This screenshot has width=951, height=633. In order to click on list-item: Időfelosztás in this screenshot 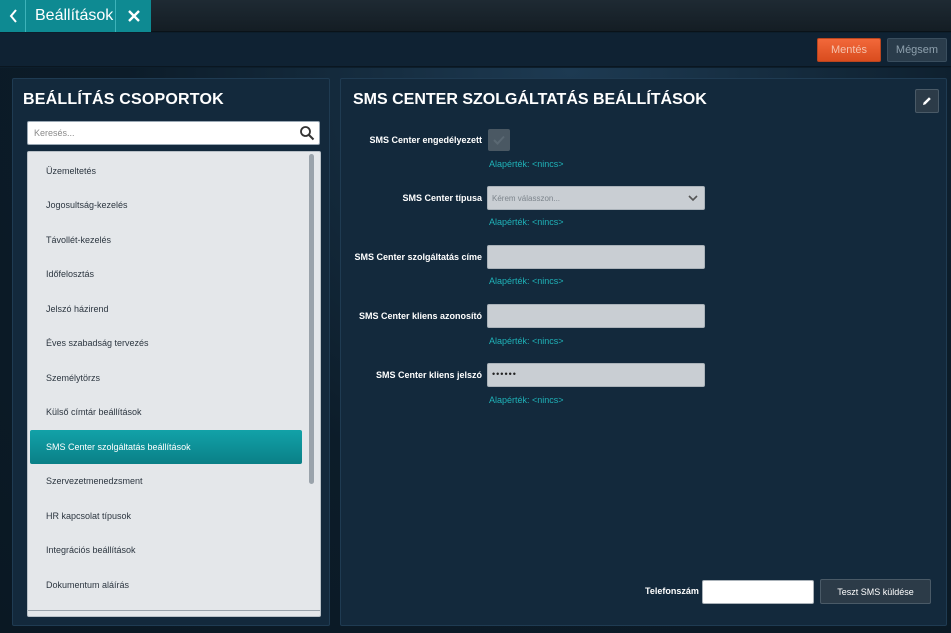, I will do `click(166, 274)`.